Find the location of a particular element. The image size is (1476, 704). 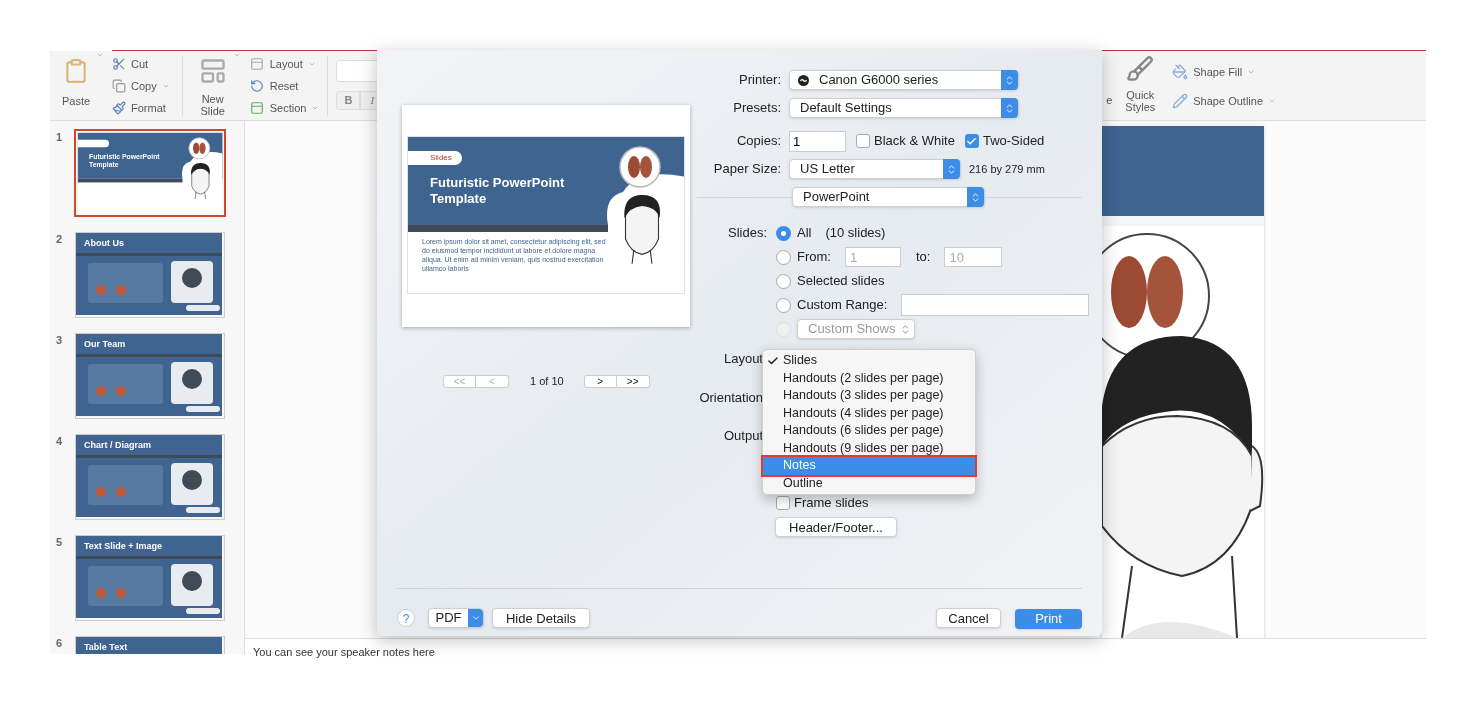

slide-title: About Us is located at coordinates (104, 243).